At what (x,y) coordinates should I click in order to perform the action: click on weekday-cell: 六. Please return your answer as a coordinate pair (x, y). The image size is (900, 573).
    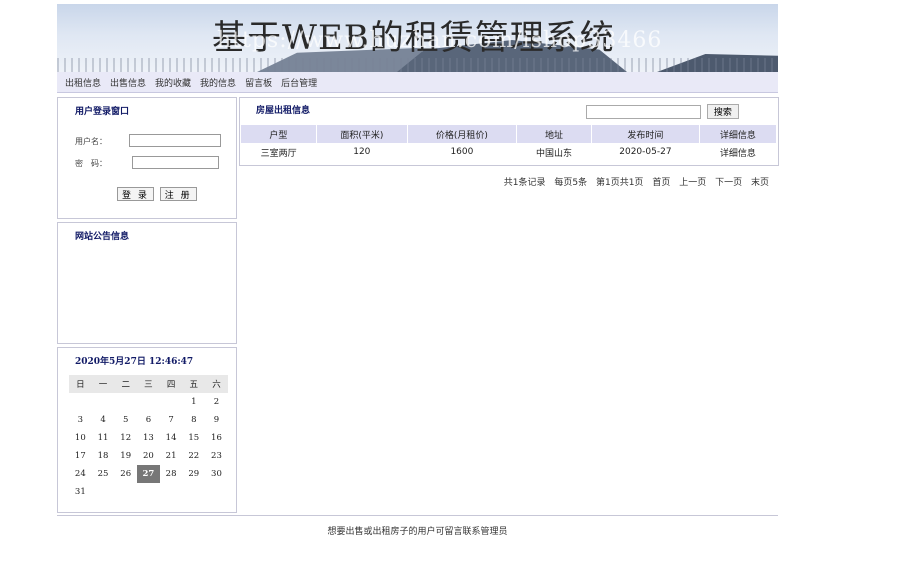
    Looking at the image, I should click on (216, 384).